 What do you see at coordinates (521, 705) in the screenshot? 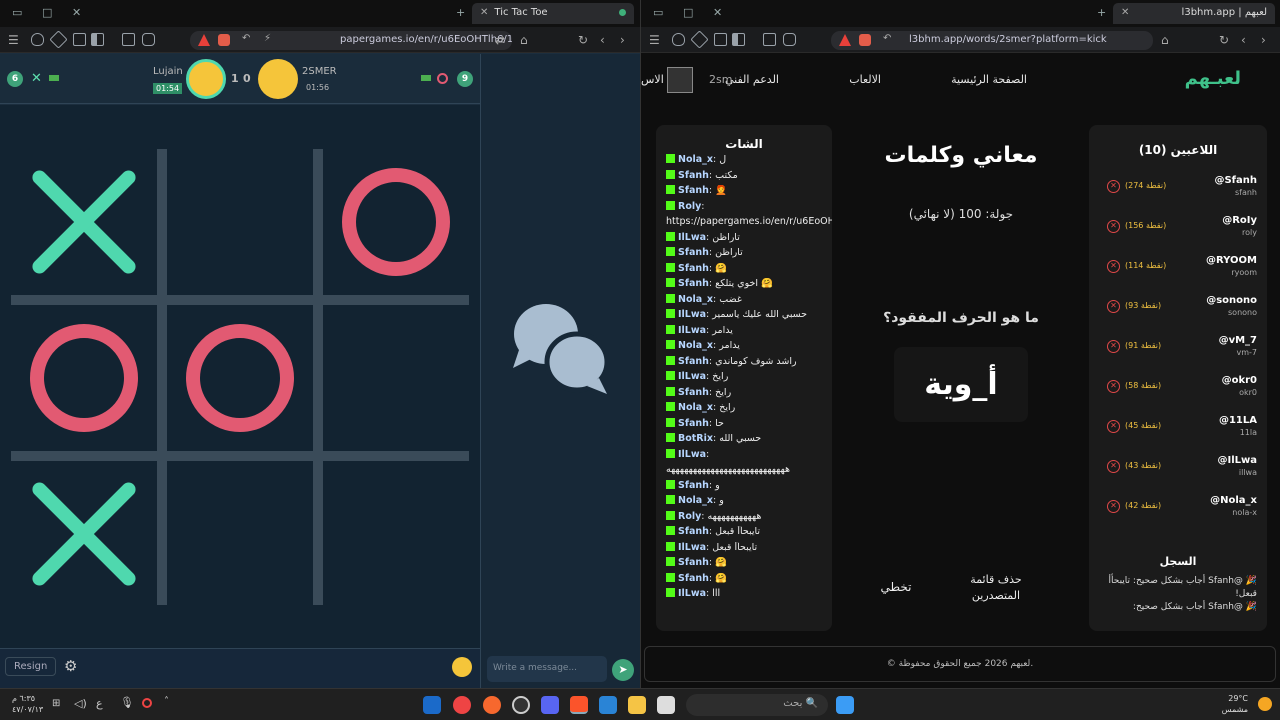
I see `obs-icon` at bounding box center [521, 705].